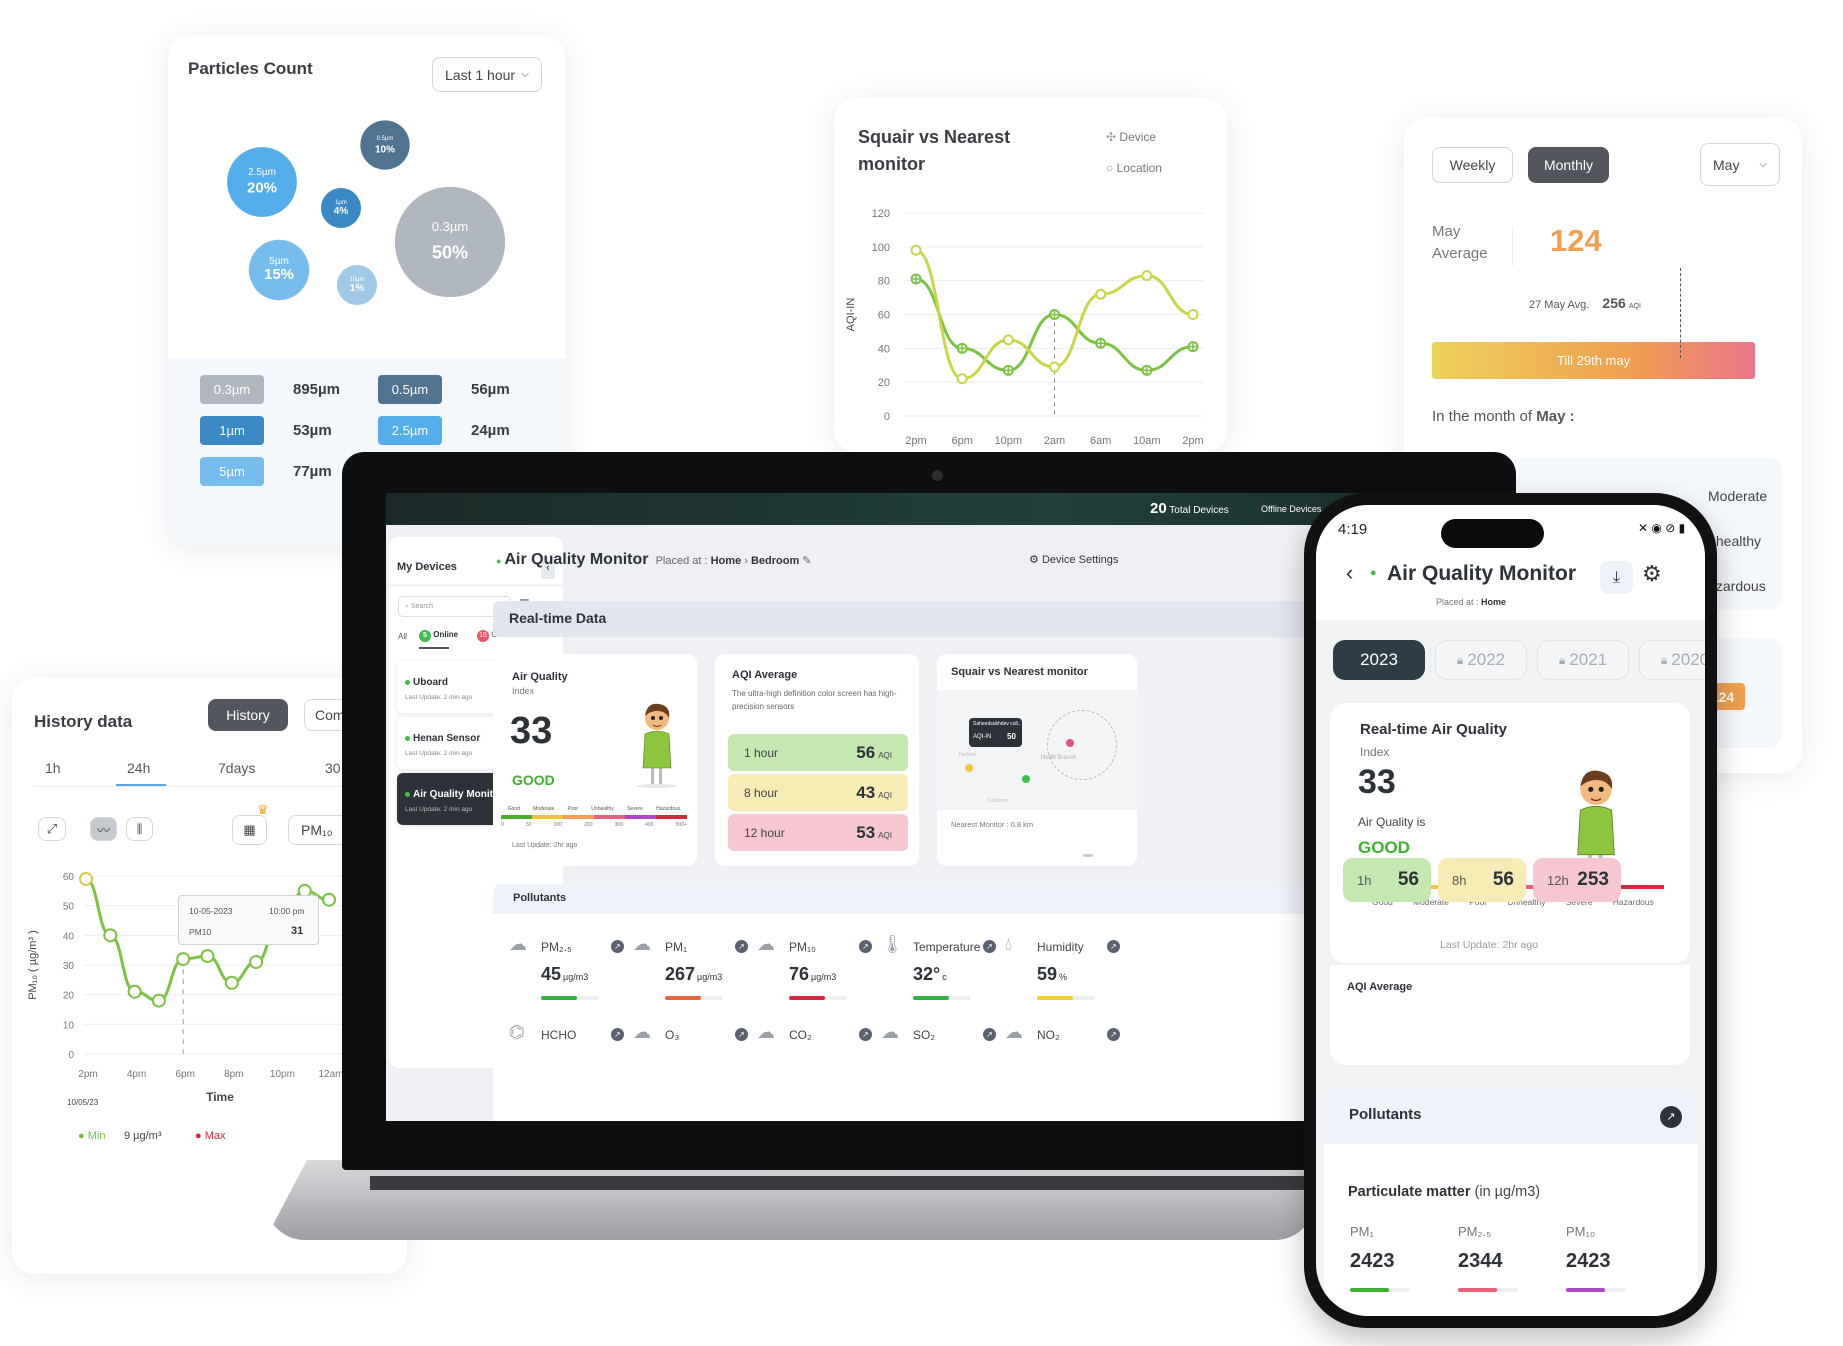 Image resolution: width=1843 pixels, height=1346 pixels. I want to click on bubble-label: 2.5µm, so click(262, 172).